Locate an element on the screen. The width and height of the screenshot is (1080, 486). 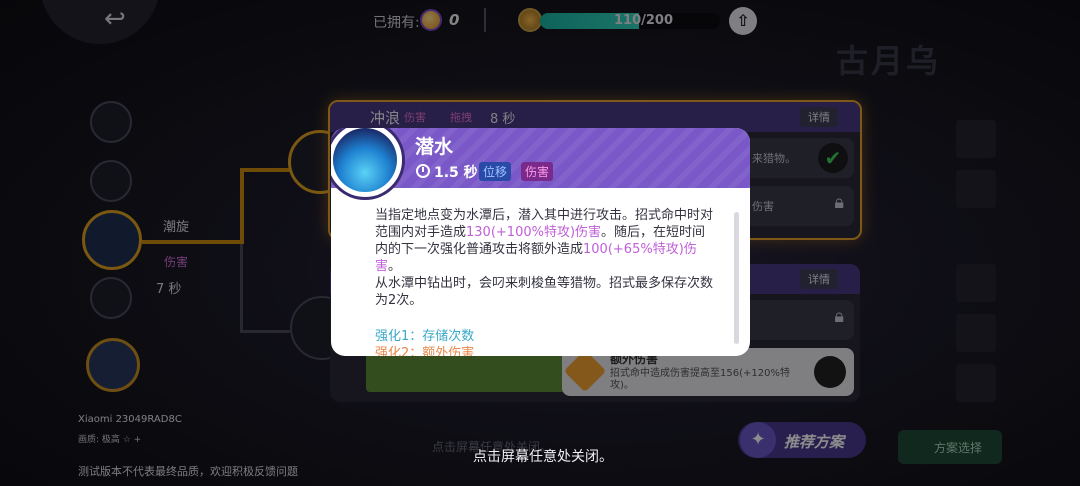
popup-cooldown: 1.5 秒 is located at coordinates (456, 173).